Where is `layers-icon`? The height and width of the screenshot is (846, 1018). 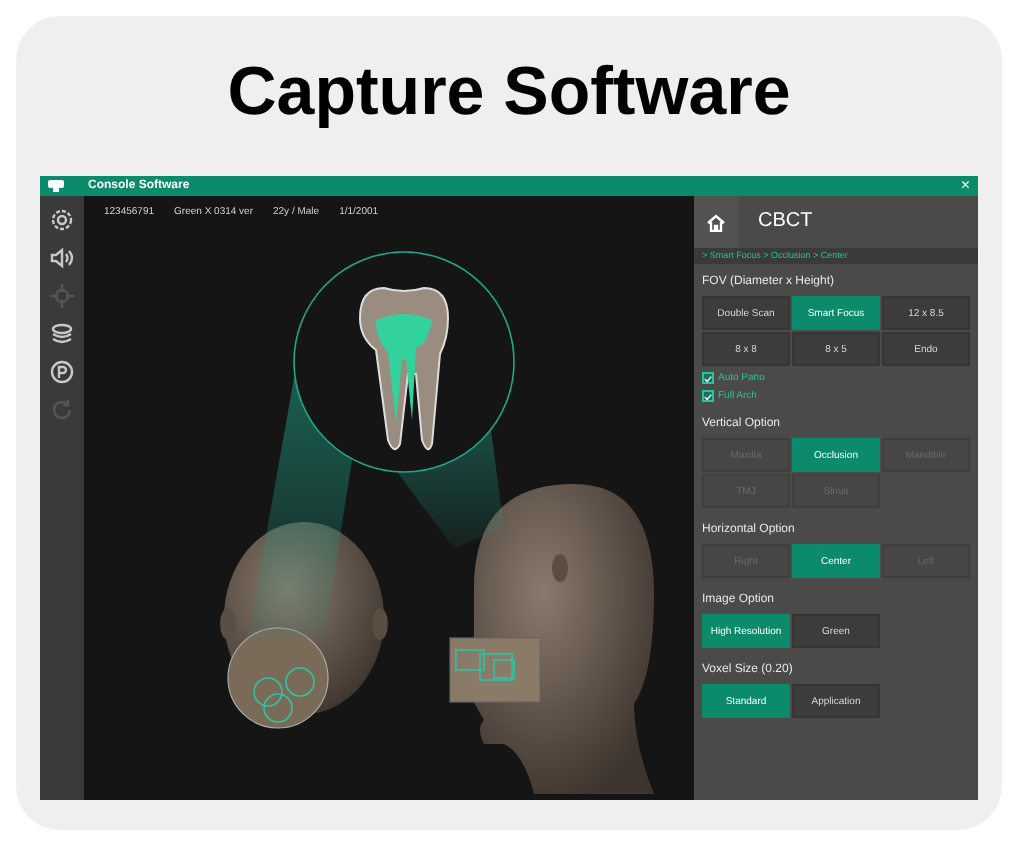 layers-icon is located at coordinates (62, 334).